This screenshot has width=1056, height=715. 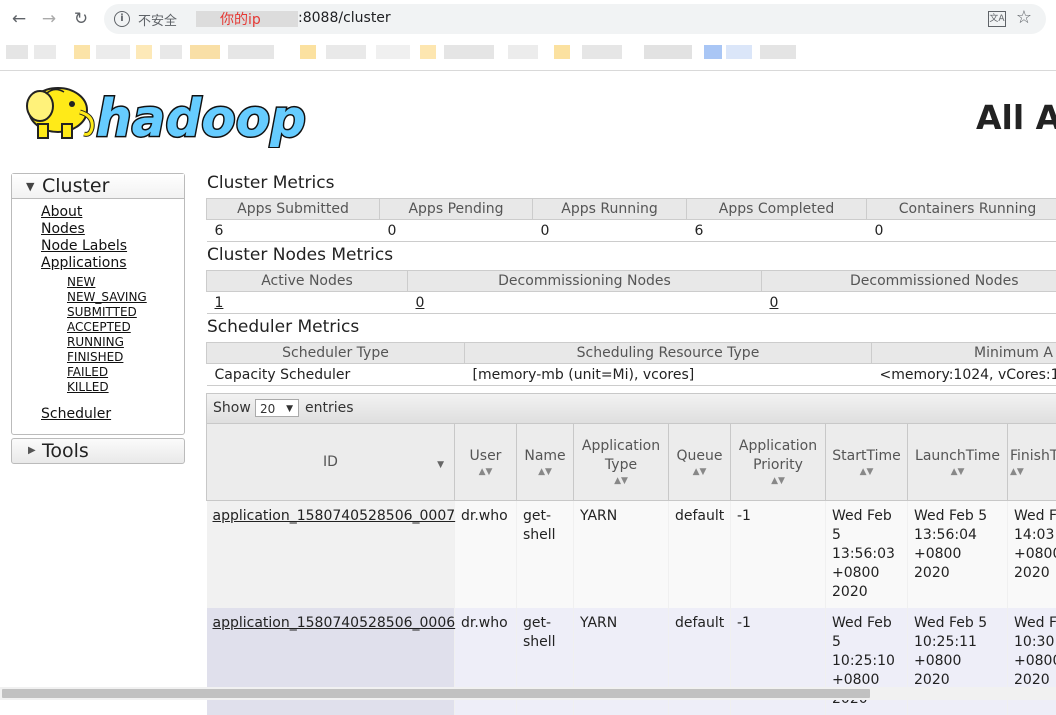 I want to click on info-icon: i, so click(x=122, y=19).